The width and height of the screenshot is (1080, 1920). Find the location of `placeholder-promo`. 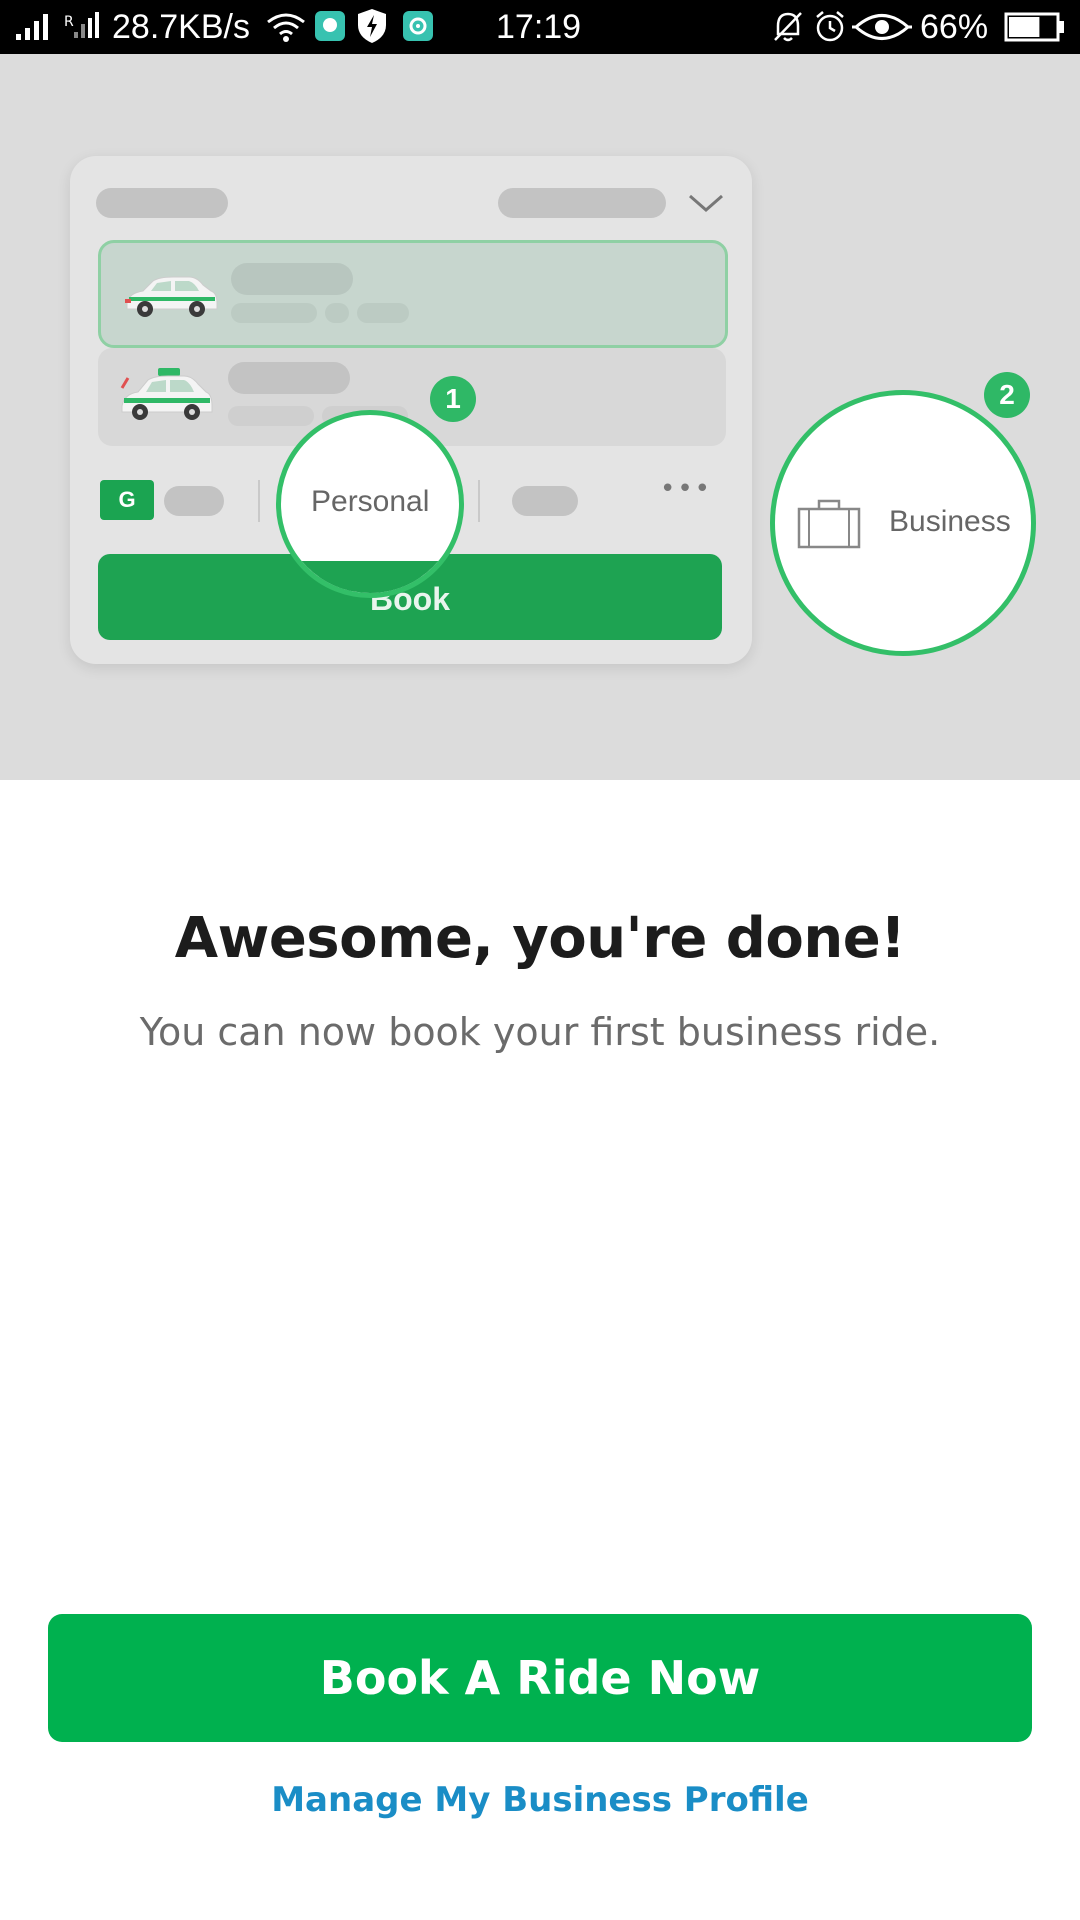

placeholder-promo is located at coordinates (545, 501).